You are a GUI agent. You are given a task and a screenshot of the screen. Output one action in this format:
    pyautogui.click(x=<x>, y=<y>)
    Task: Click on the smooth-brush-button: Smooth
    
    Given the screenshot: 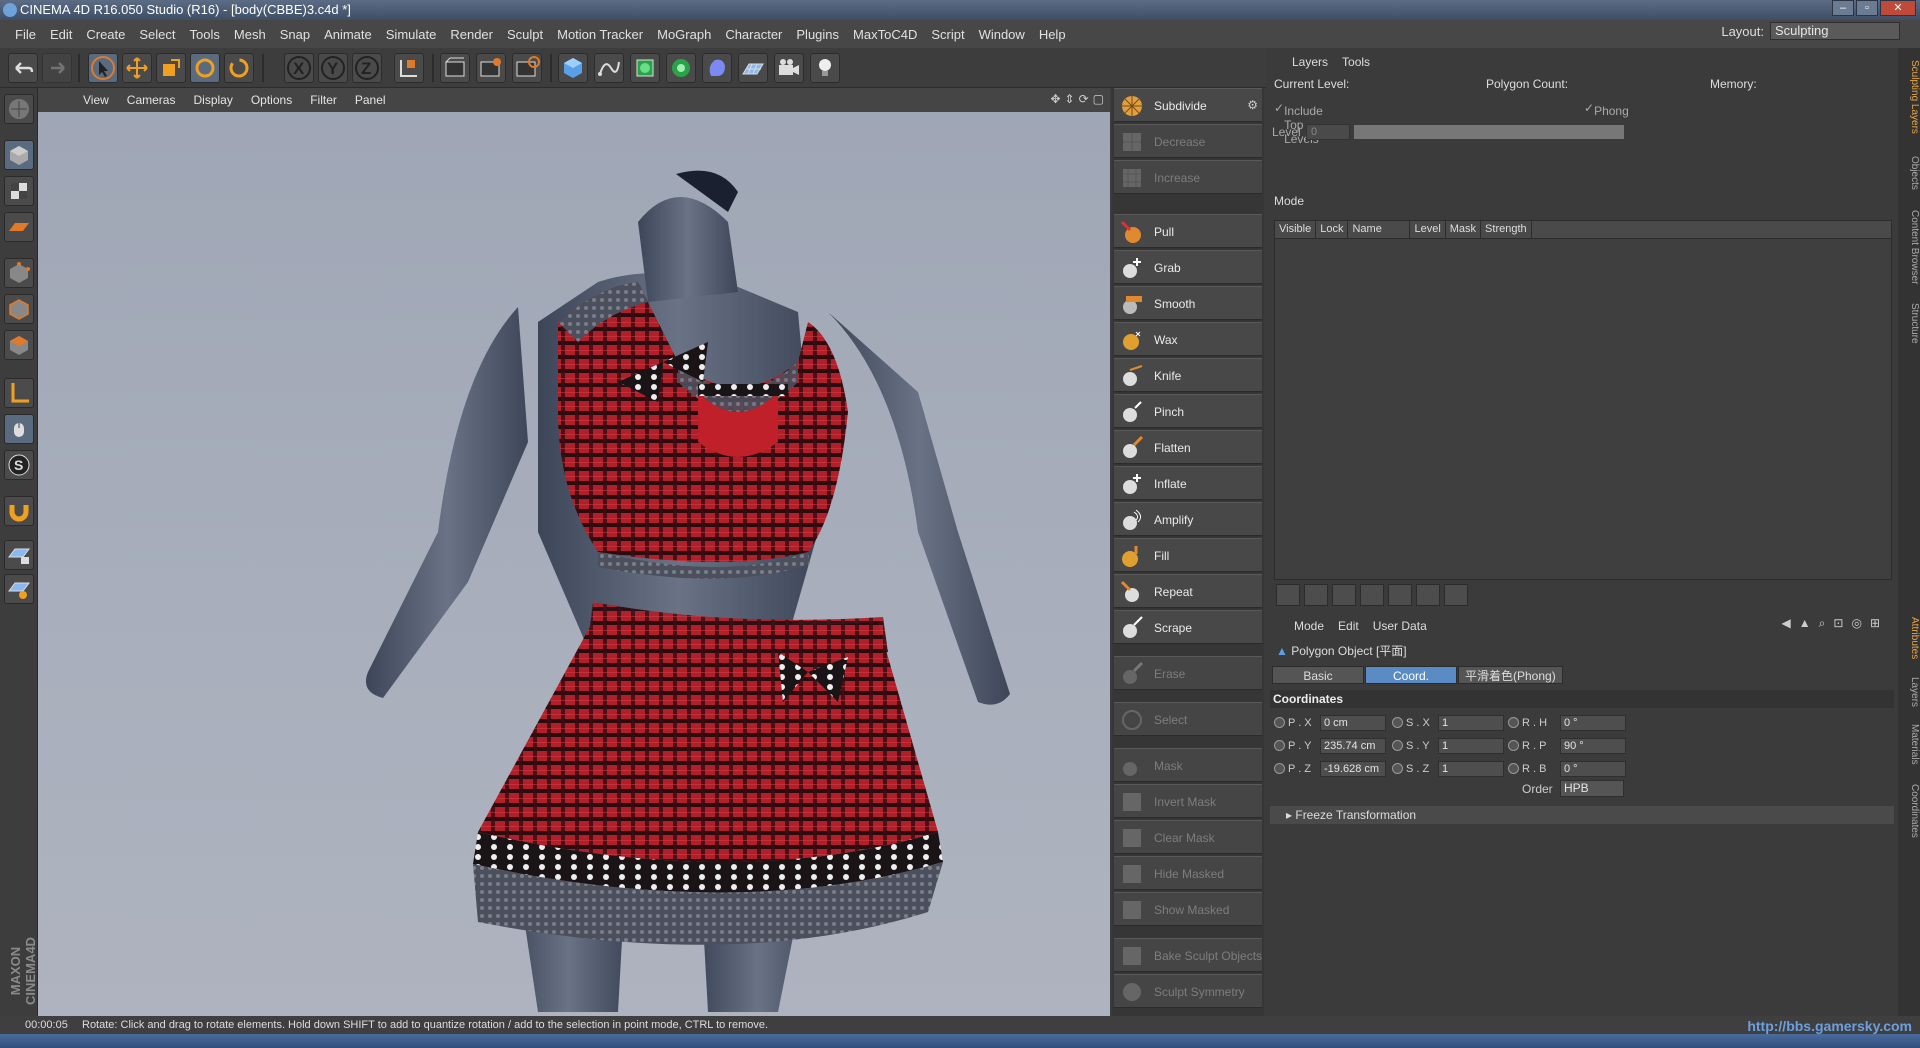 What is the action you would take?
    pyautogui.click(x=1188, y=303)
    